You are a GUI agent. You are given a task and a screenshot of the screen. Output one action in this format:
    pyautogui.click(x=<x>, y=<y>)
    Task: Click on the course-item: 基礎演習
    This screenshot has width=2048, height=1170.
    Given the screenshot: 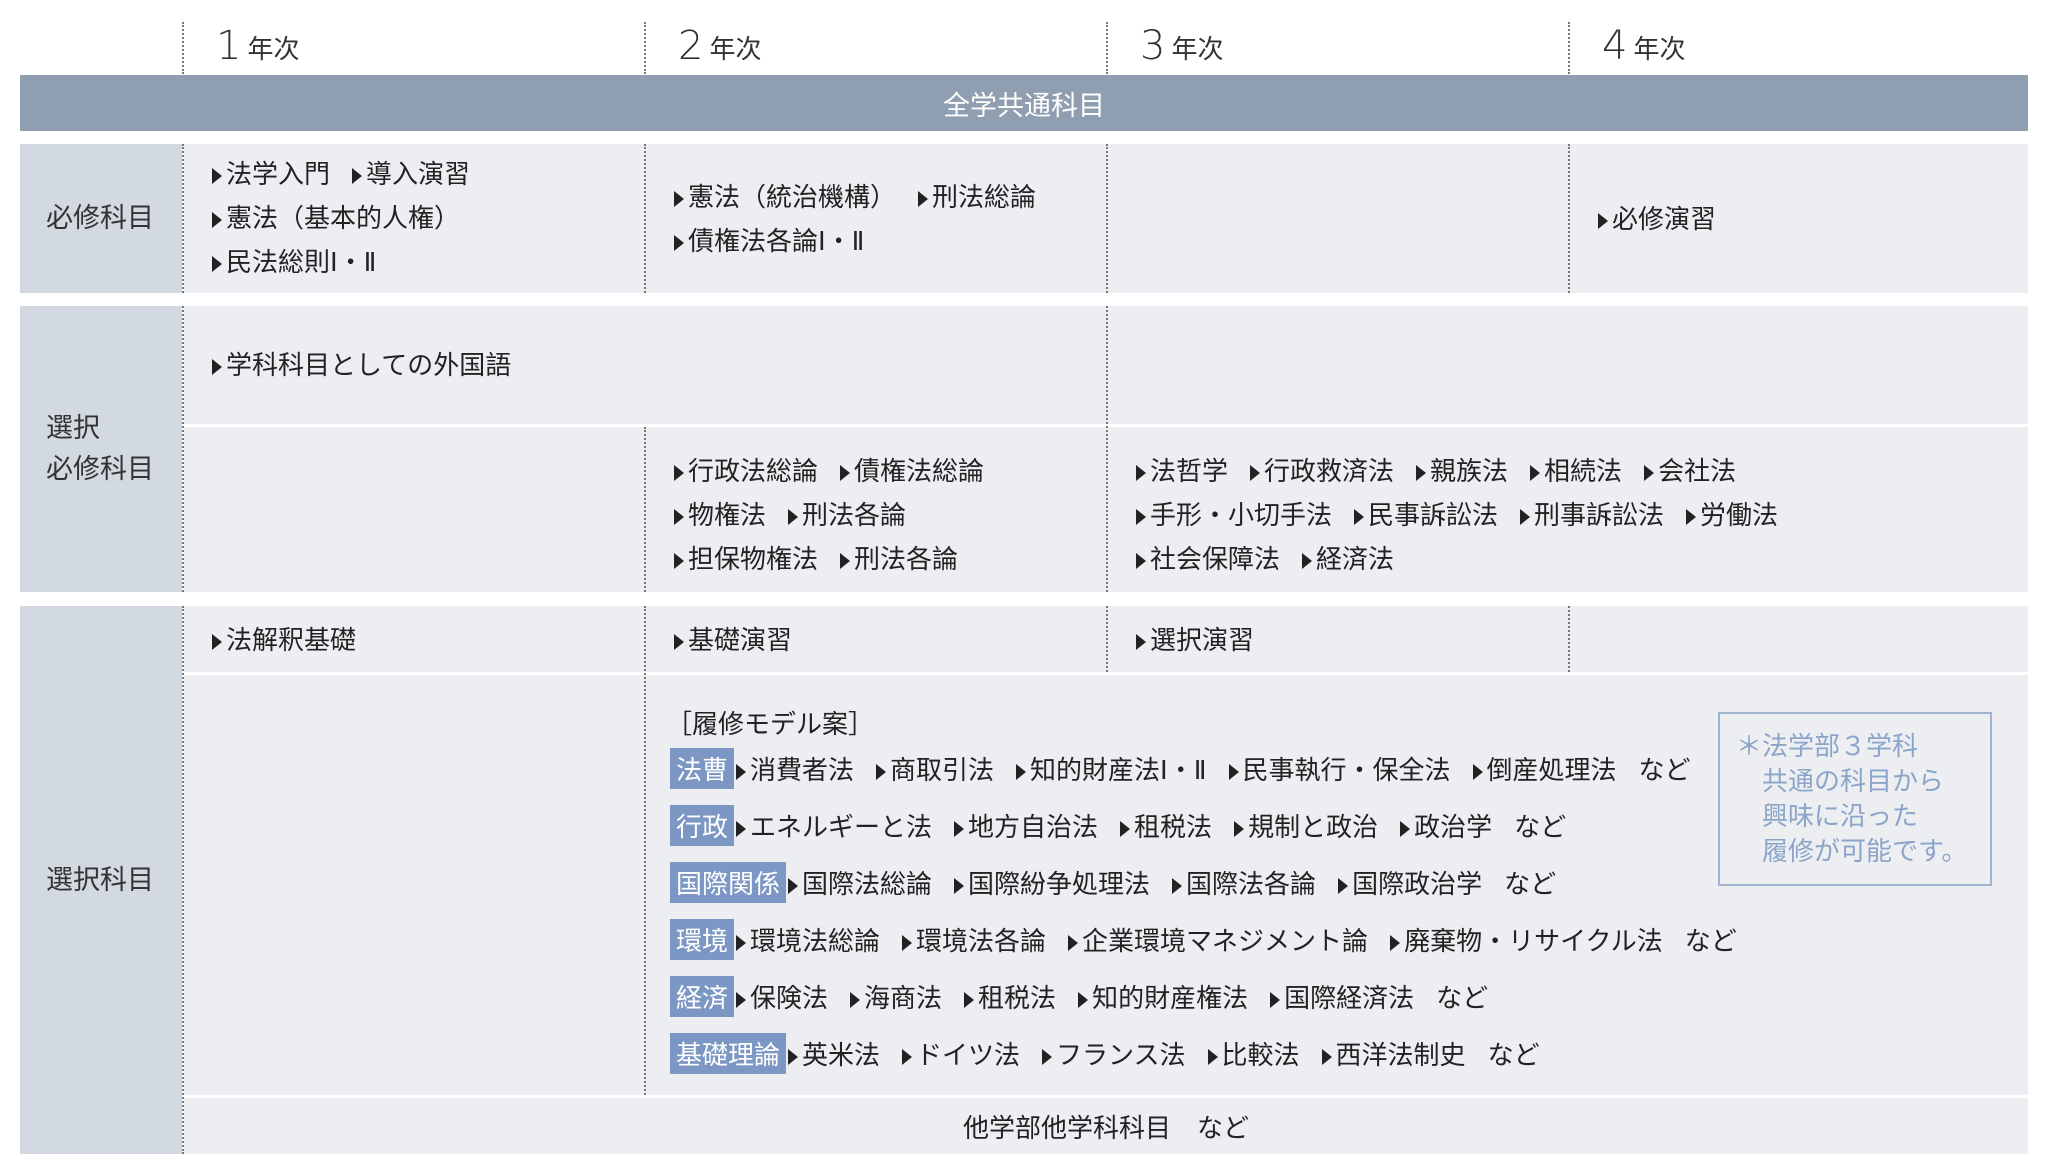 What is the action you would take?
    pyautogui.click(x=733, y=641)
    